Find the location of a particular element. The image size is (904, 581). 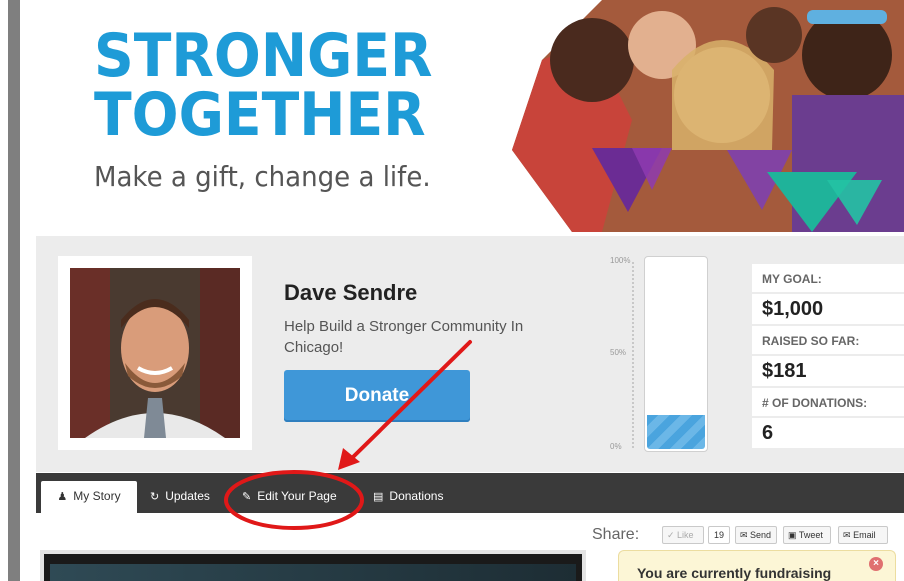

tab-my-story: ♟ My Story is located at coordinates (89, 497).